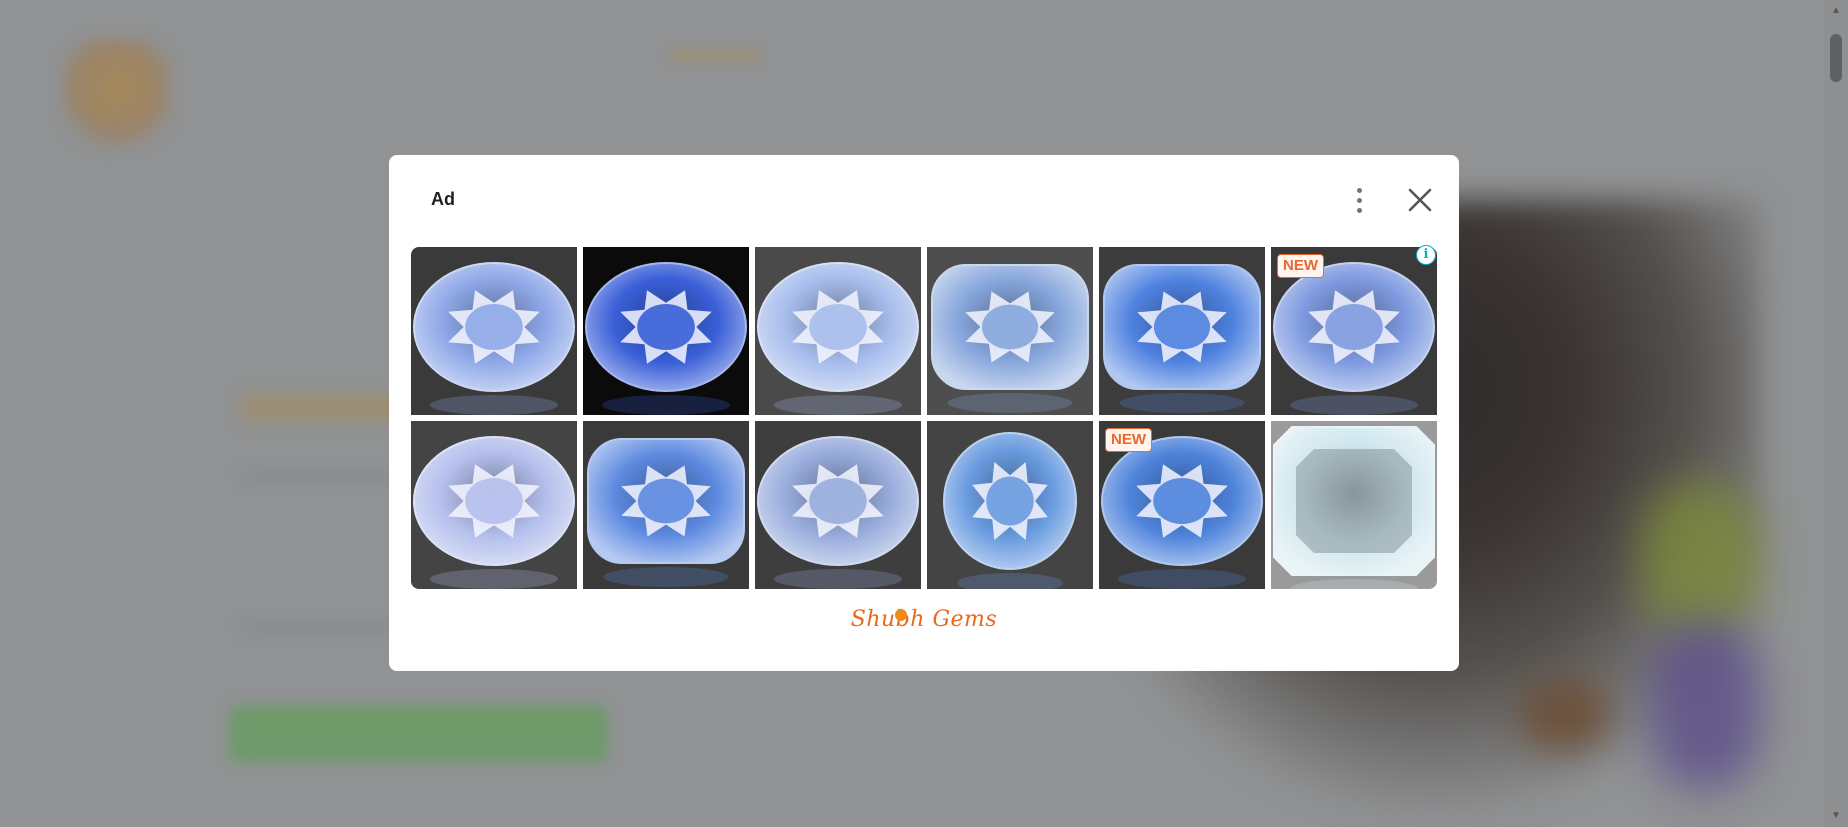 The image size is (1848, 827). What do you see at coordinates (418, 734) in the screenshot?
I see `hero-cta-button` at bounding box center [418, 734].